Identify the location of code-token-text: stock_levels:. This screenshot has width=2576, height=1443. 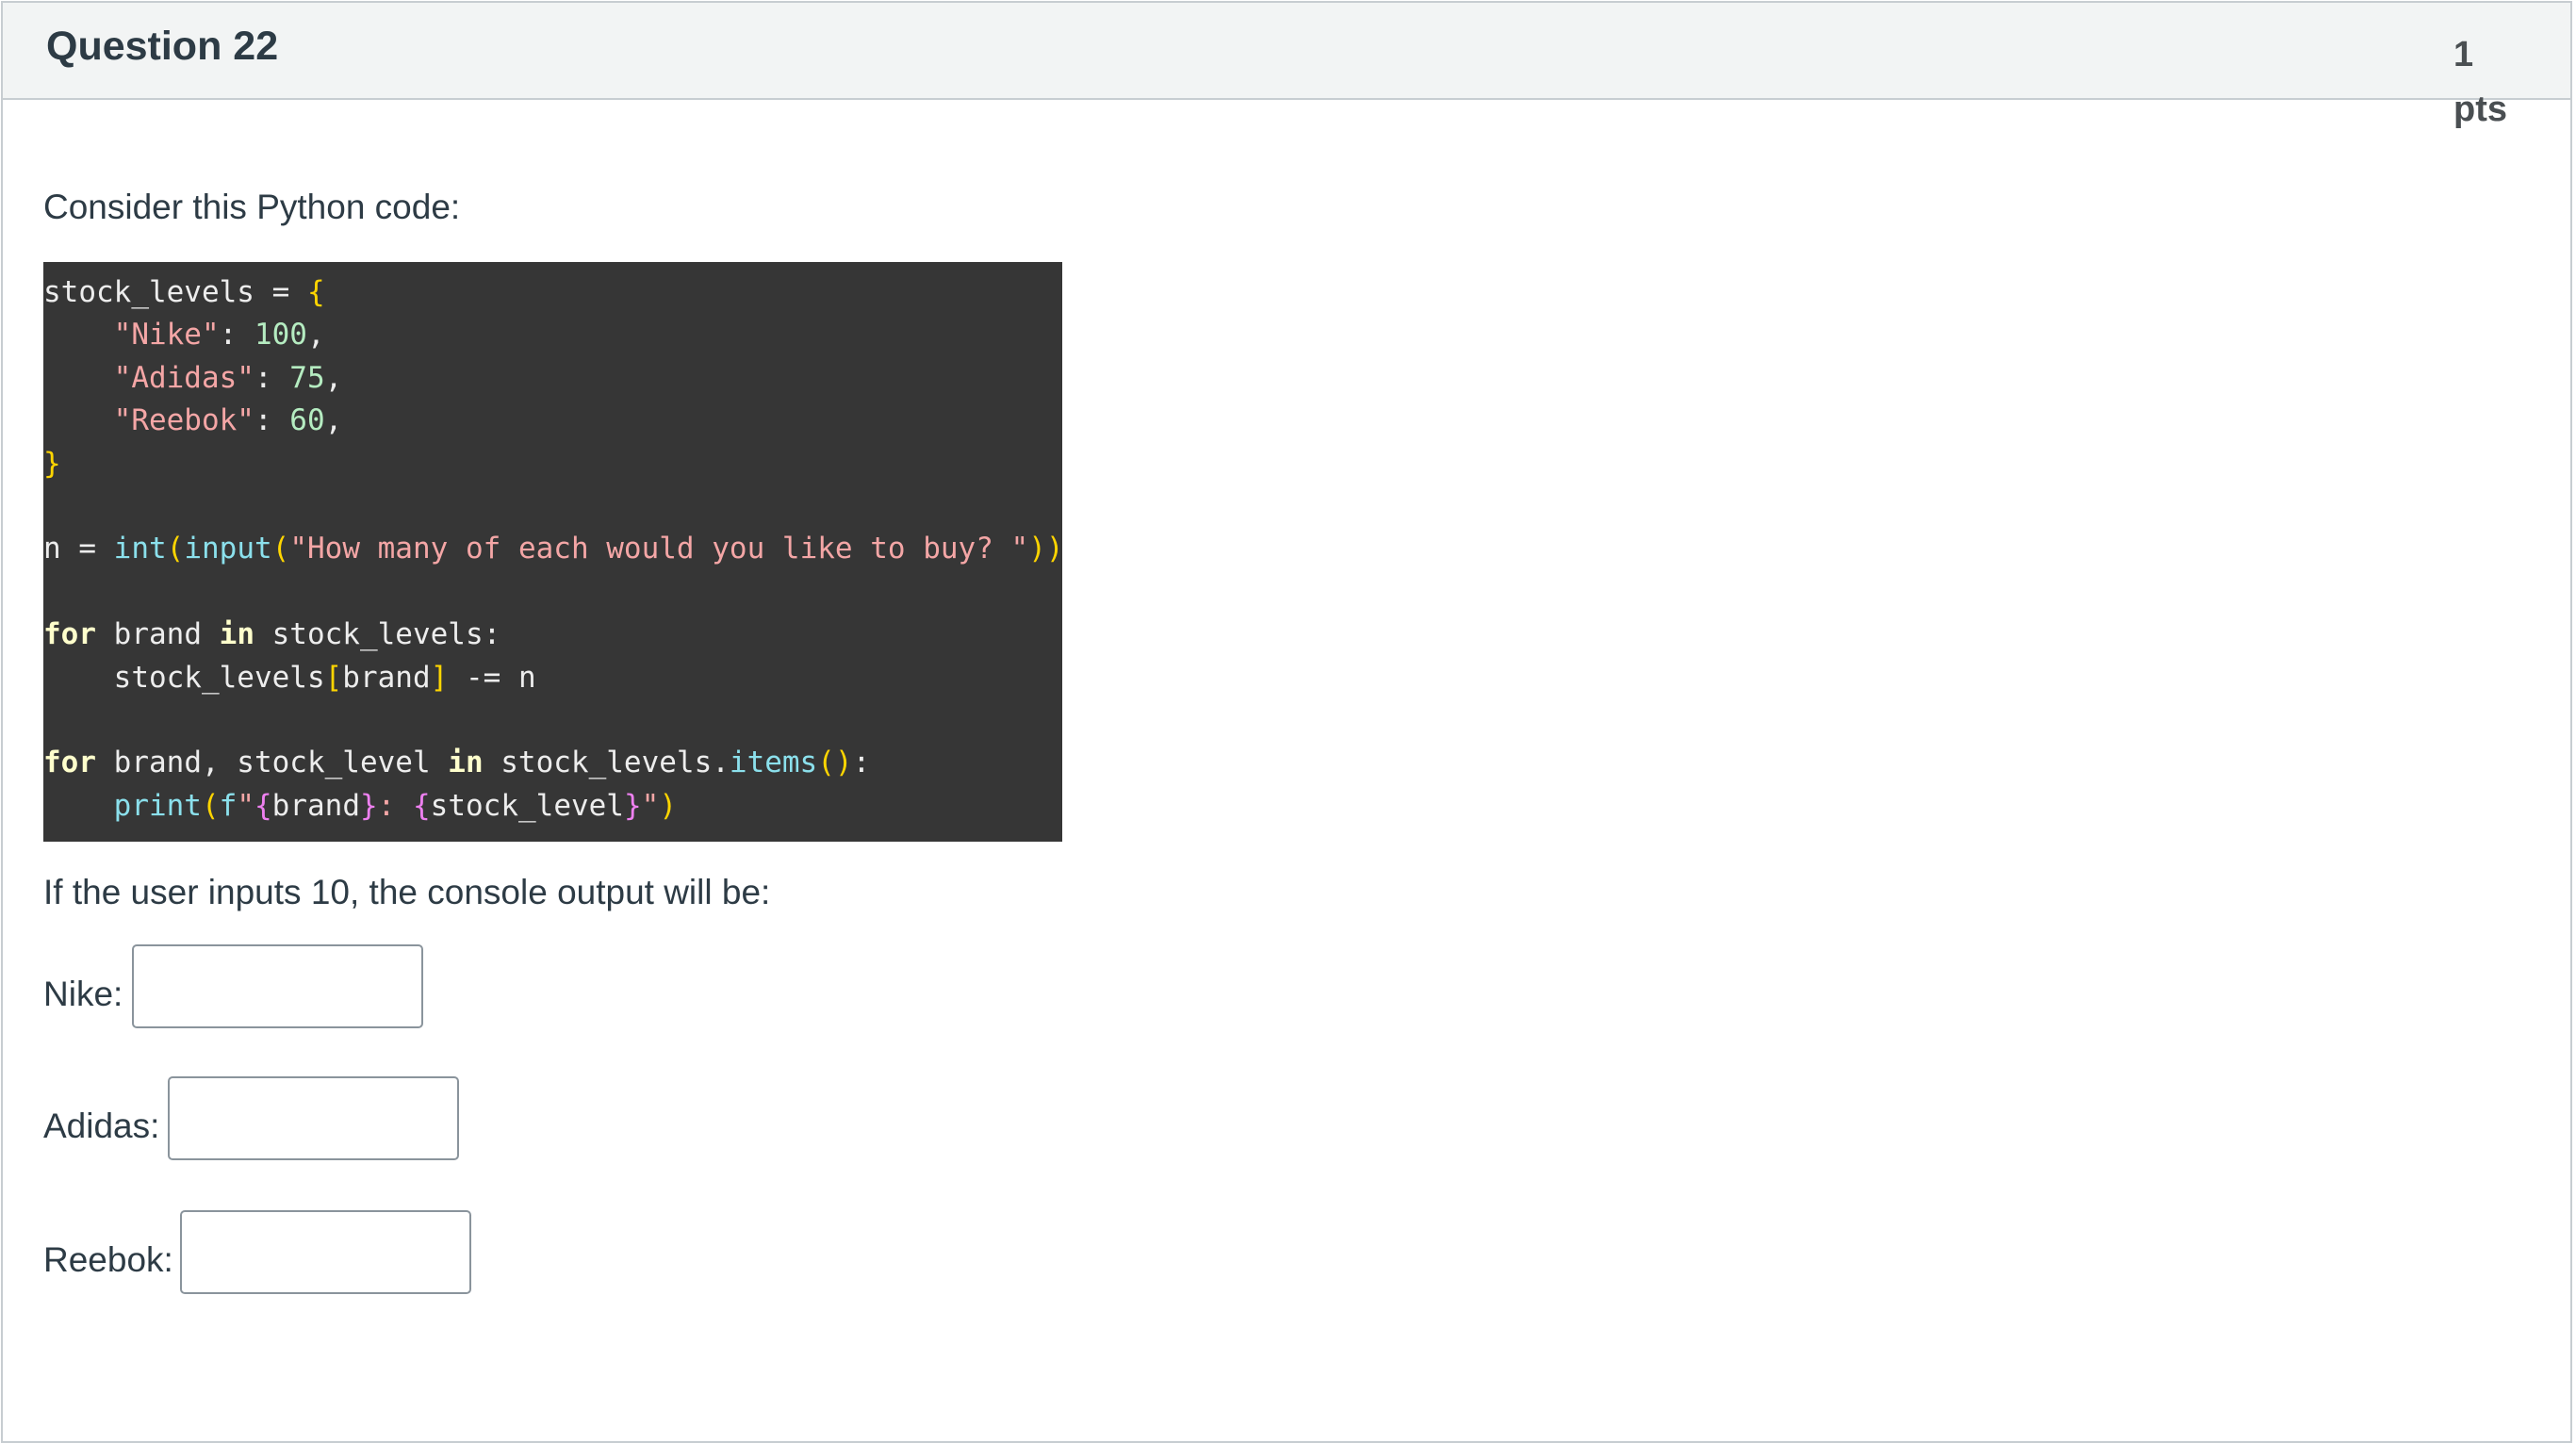
(377, 634).